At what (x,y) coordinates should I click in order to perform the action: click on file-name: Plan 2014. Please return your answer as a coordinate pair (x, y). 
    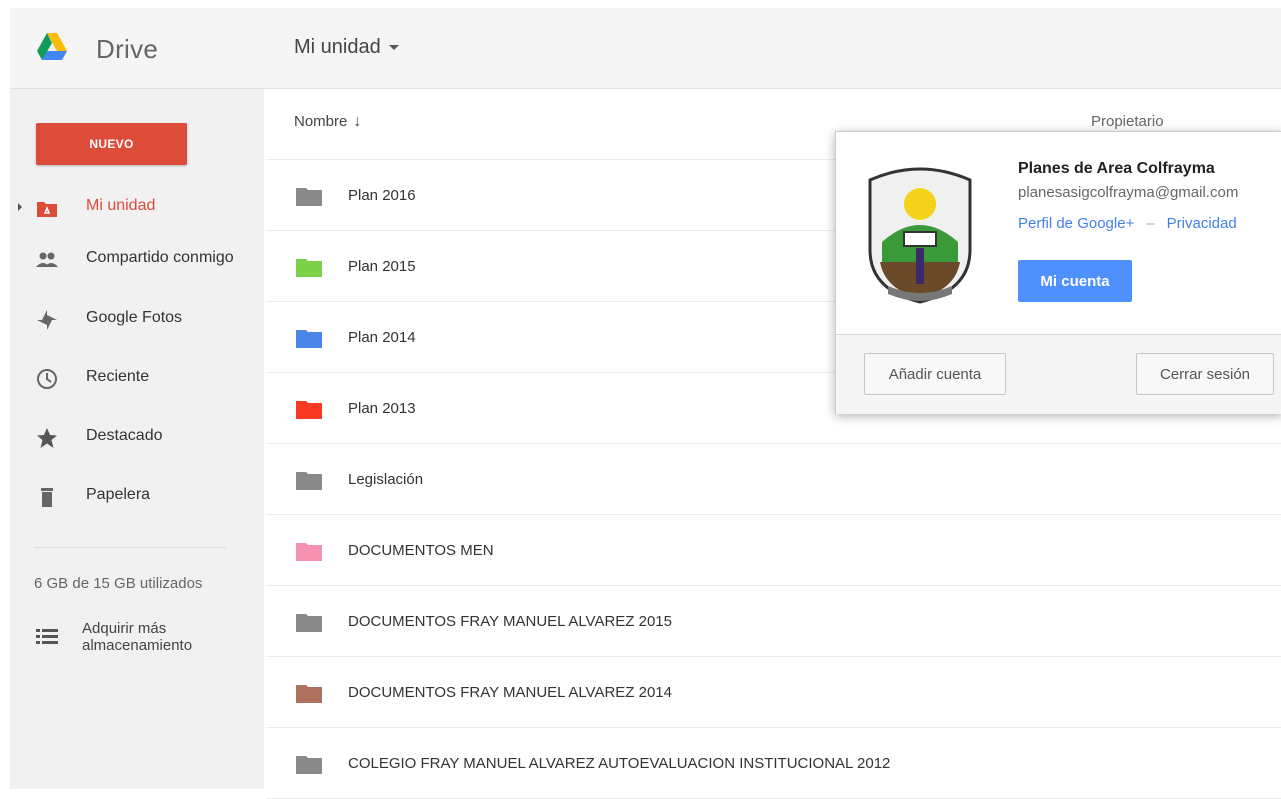
    Looking at the image, I should click on (382, 337).